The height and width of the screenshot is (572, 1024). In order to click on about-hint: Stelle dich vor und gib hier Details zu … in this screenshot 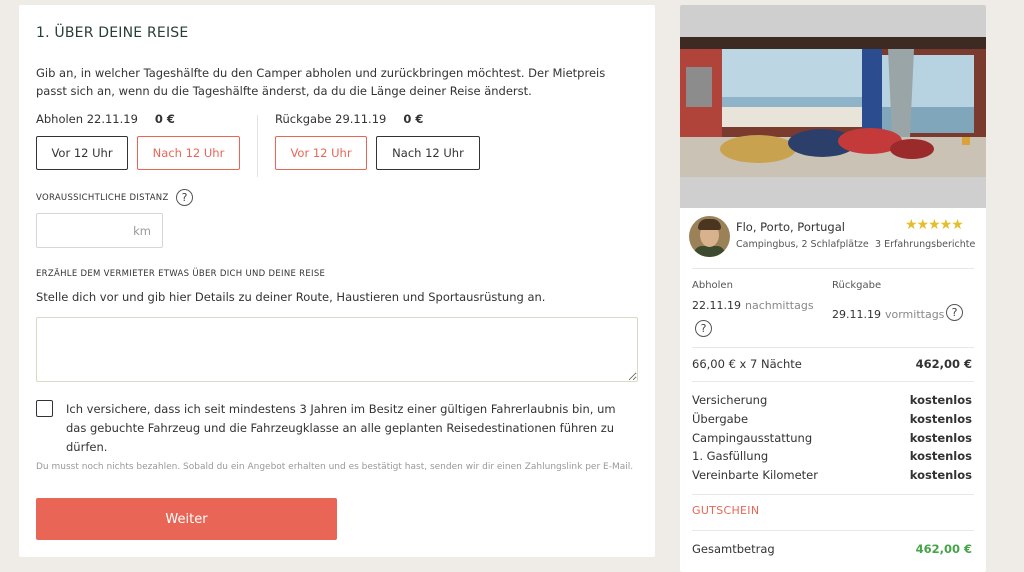, I will do `click(291, 297)`.